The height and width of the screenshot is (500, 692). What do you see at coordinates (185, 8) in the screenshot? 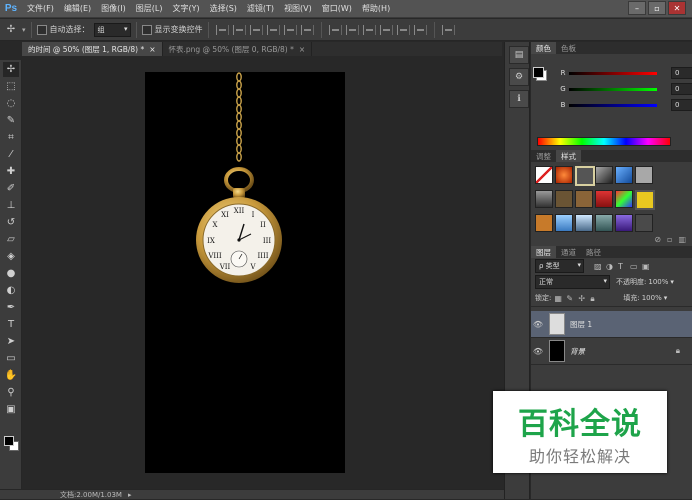
I see `menu-type: 文字(Y)` at bounding box center [185, 8].